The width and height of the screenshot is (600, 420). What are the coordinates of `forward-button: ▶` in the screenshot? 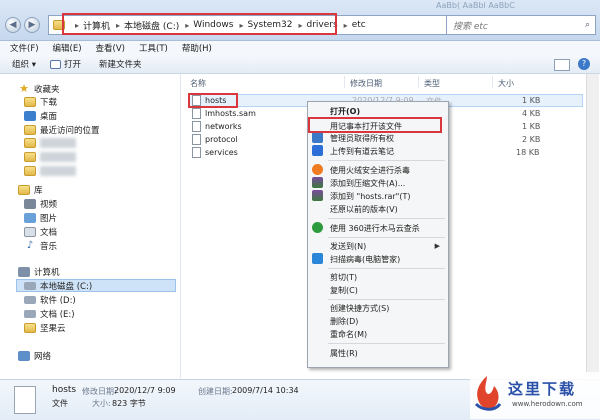 It's located at (32, 25).